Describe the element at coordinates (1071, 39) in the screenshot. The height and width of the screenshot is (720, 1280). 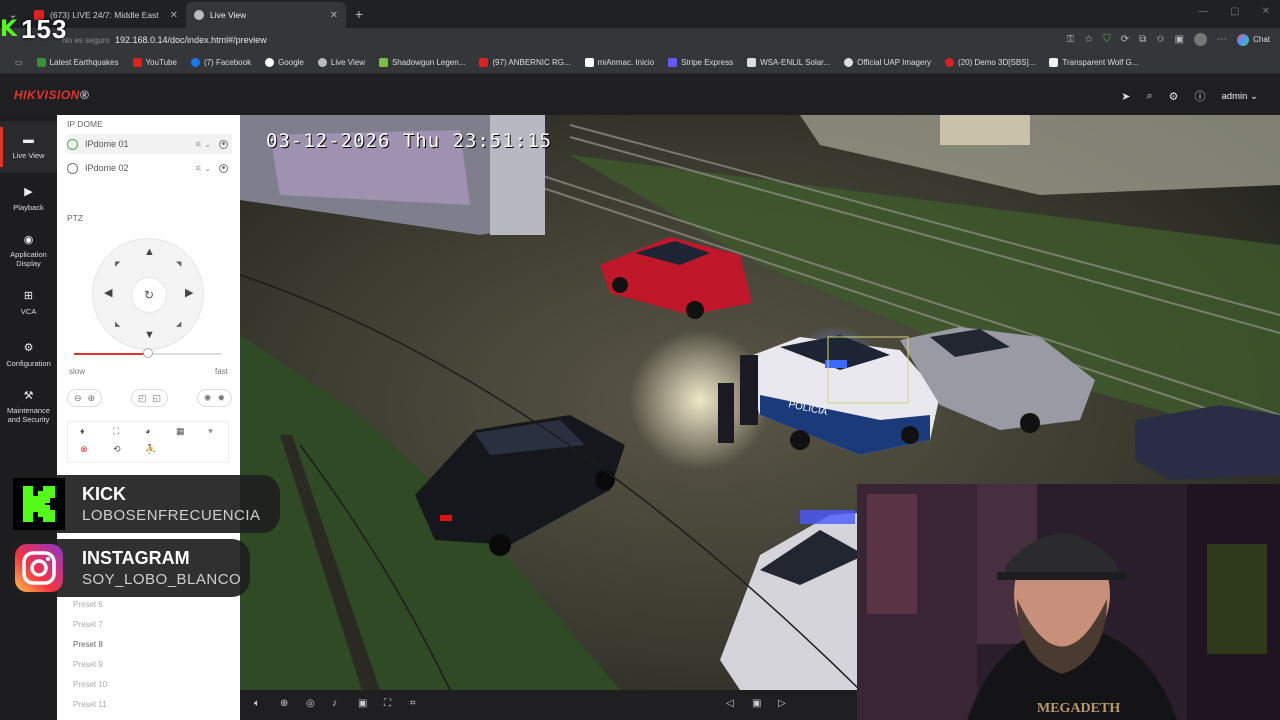
I see `key-icon: ⚿` at that location.